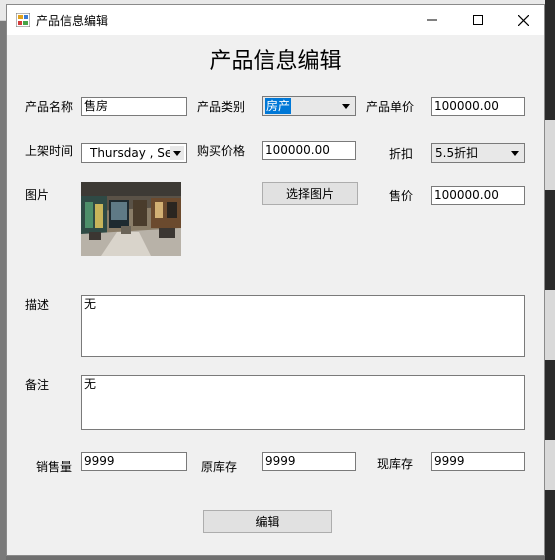 This screenshot has width=555, height=560. I want to click on product-image, so click(131, 219).